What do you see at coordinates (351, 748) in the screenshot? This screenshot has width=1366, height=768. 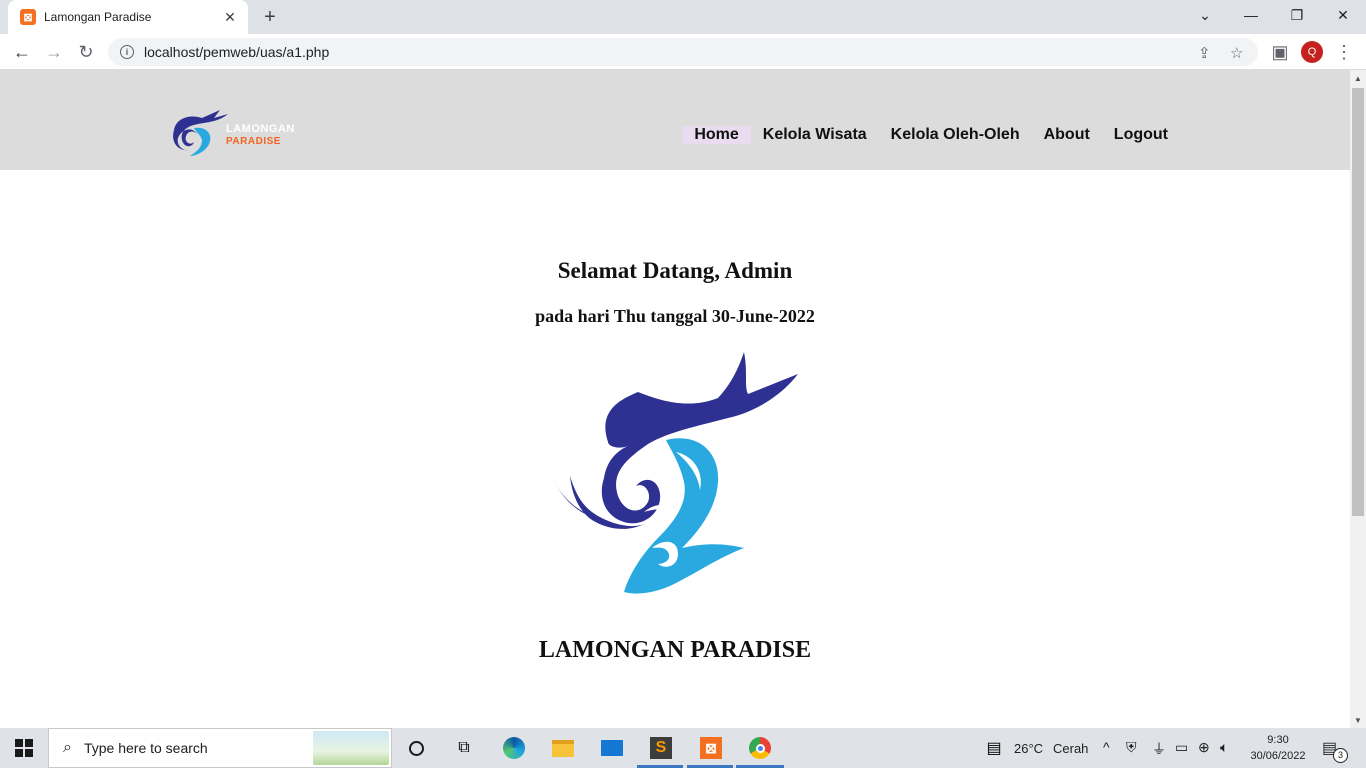 I see `search-highlight-image` at bounding box center [351, 748].